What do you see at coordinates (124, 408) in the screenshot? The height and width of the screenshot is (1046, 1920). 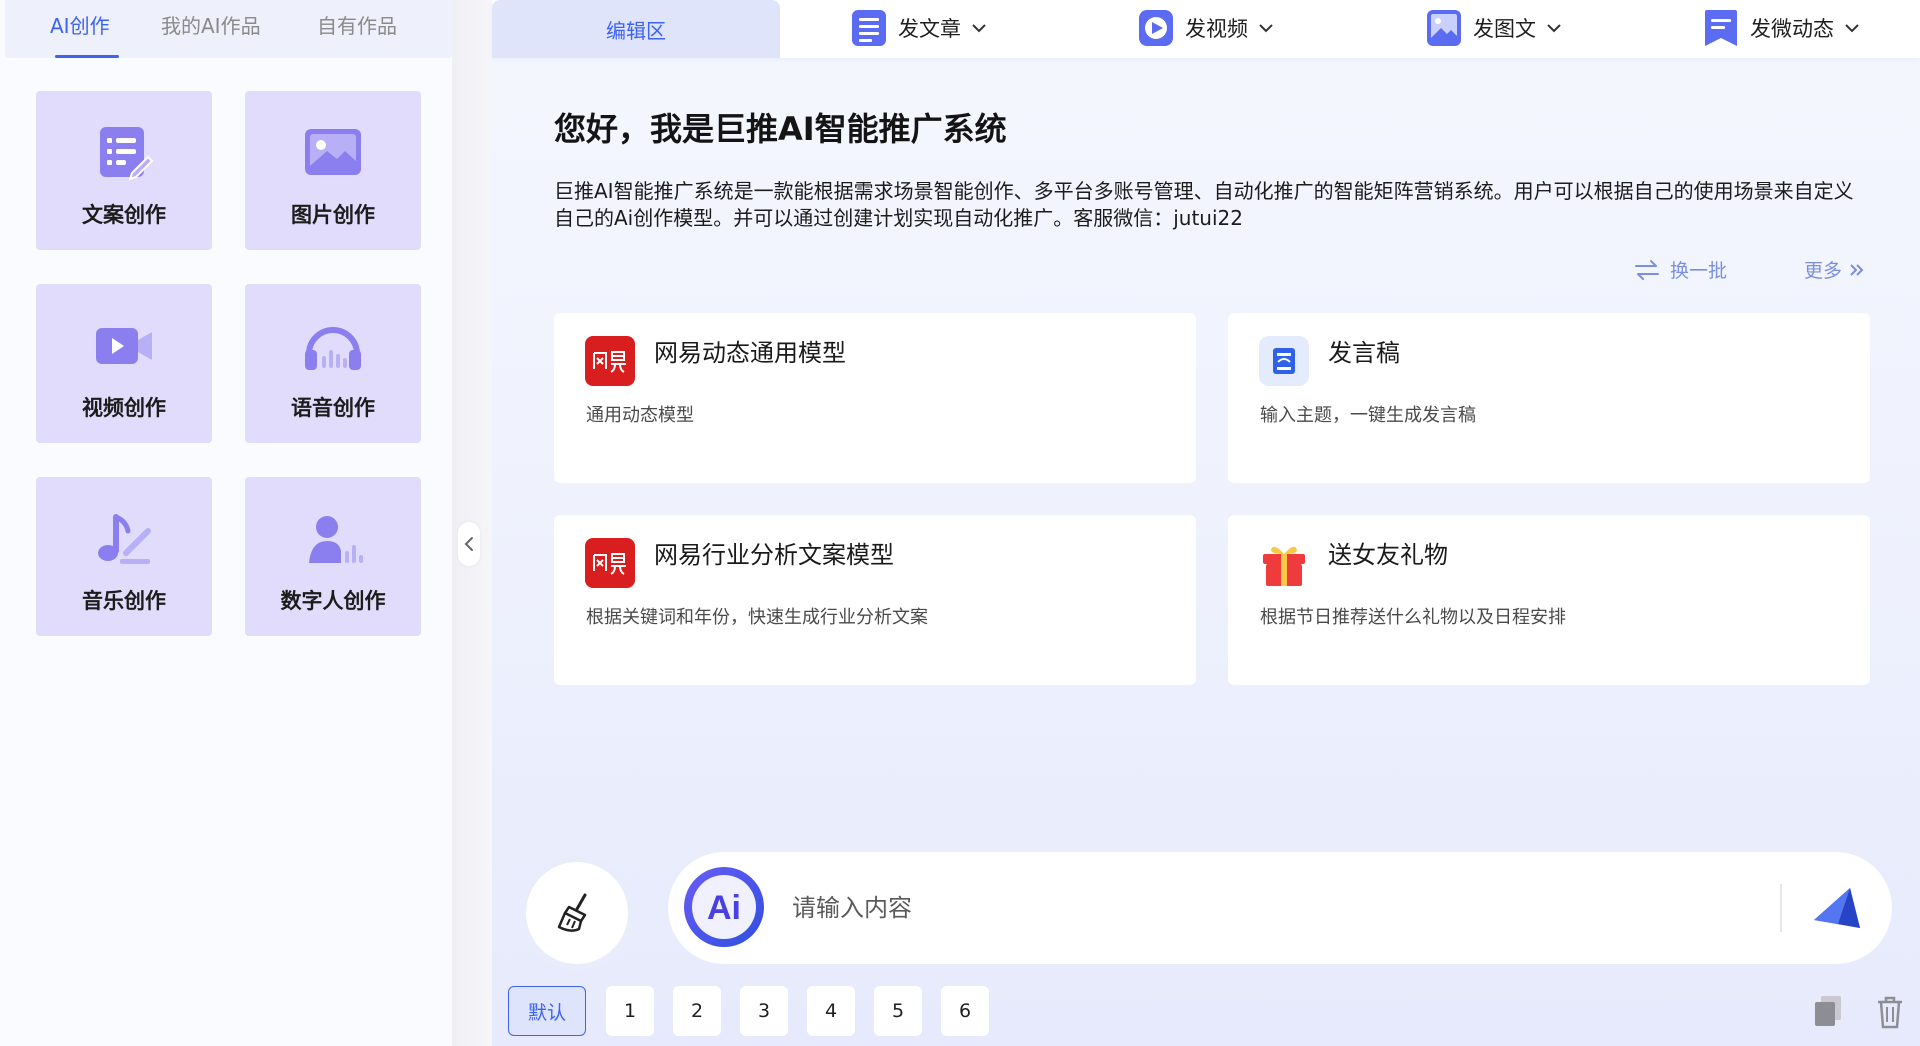 I see `card-label: 视频创作` at bounding box center [124, 408].